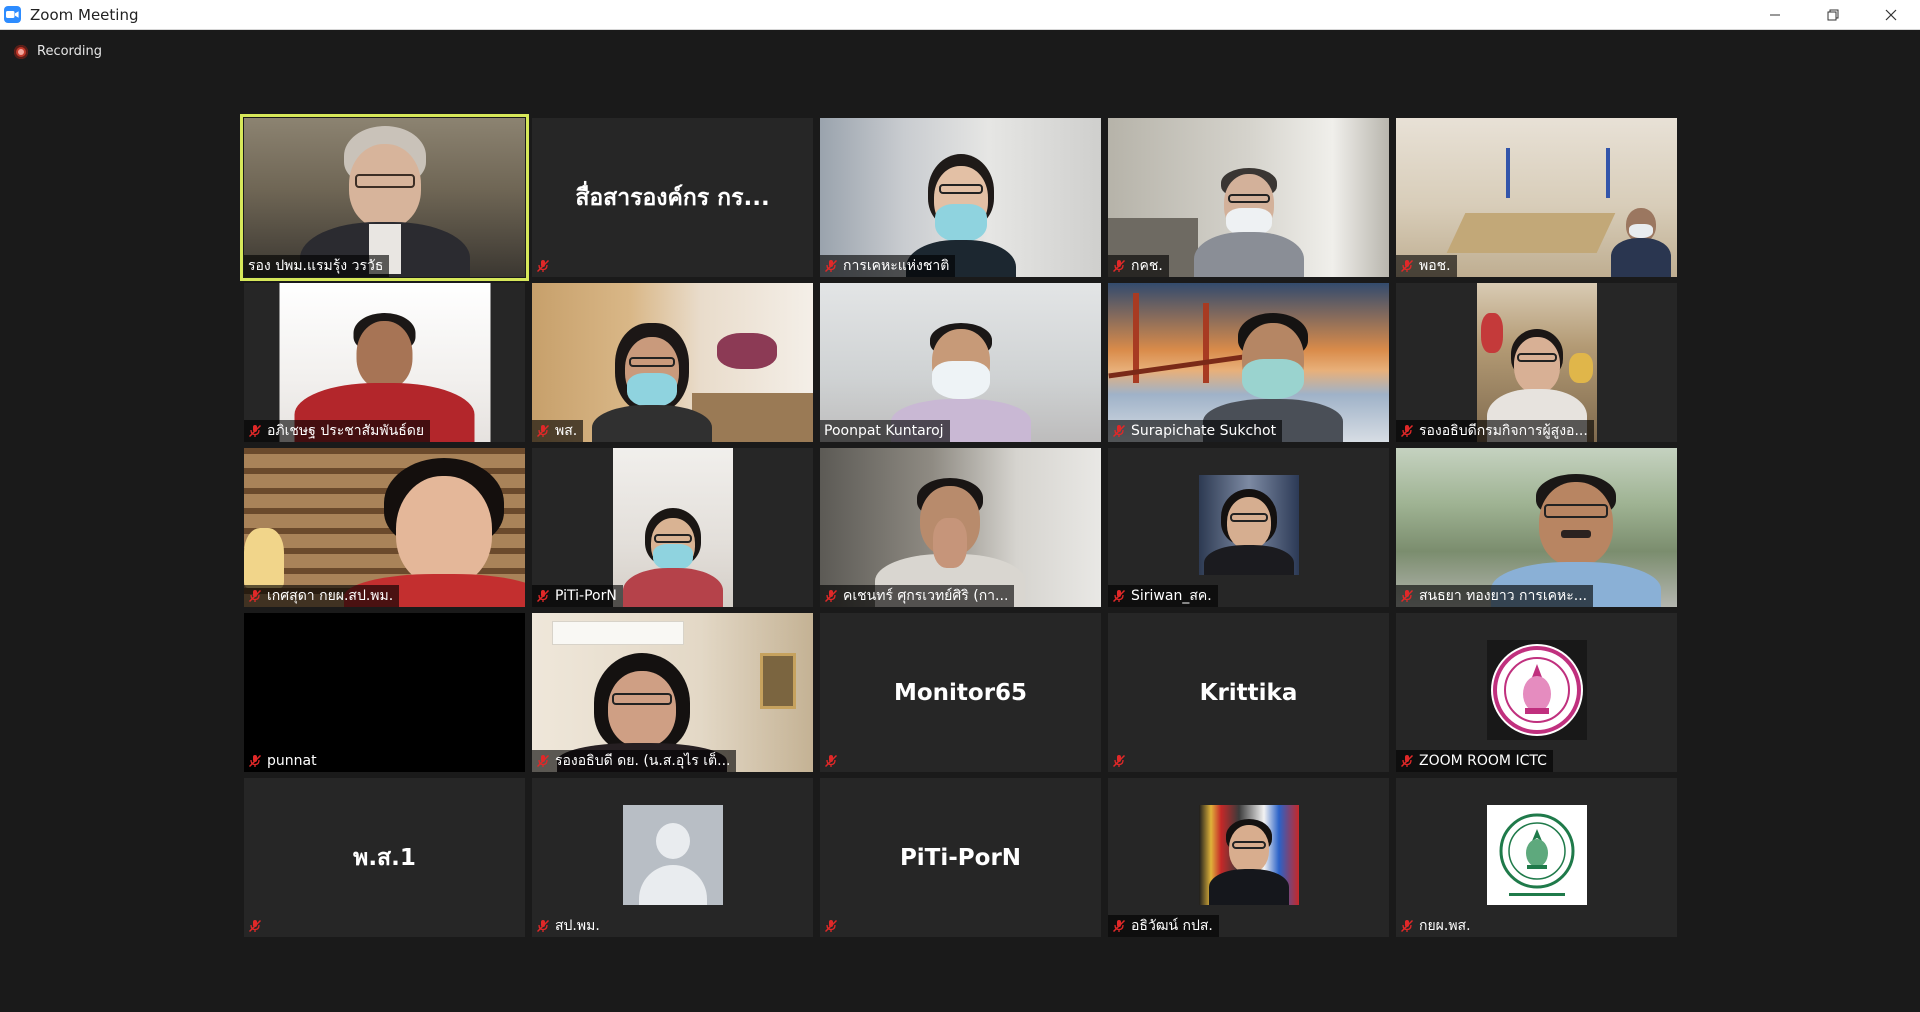 The image size is (1920, 1012). What do you see at coordinates (896, 266) in the screenshot?
I see `participant-name: การเคหะแห่งชาติ` at bounding box center [896, 266].